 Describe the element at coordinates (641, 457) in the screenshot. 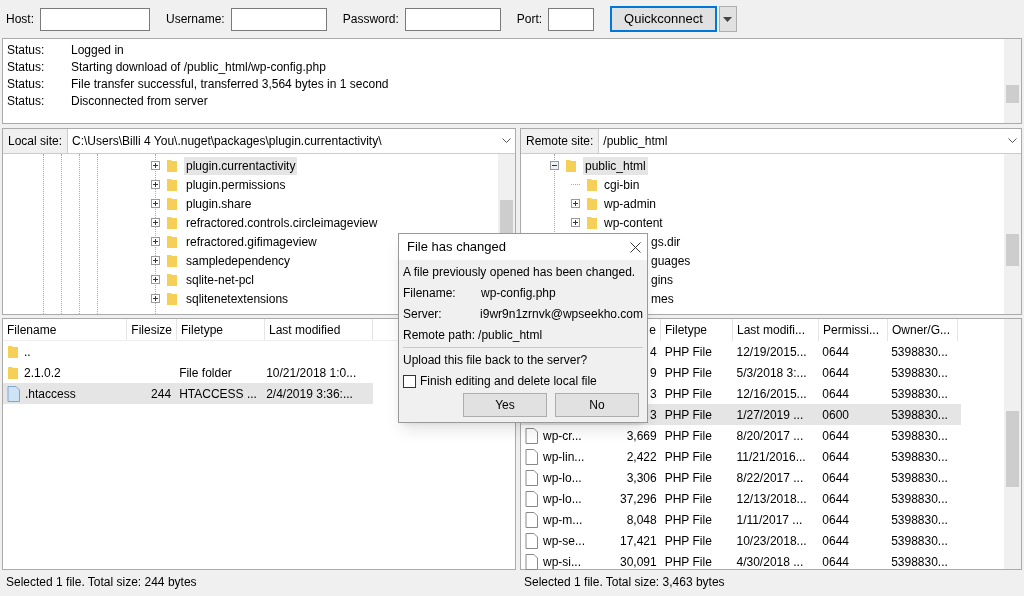

I see `table-cell-text: 2,422` at that location.